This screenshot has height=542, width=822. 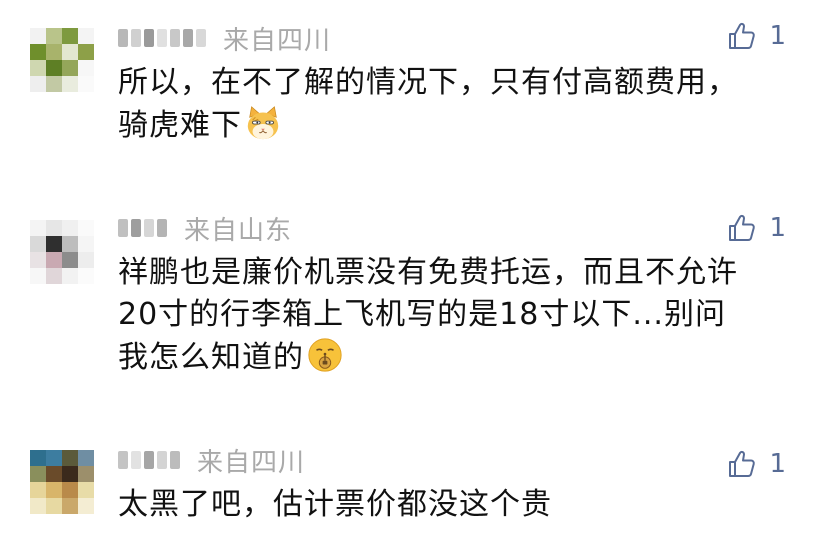 What do you see at coordinates (325, 355) in the screenshot?
I see `zipper-mouth-emoji` at bounding box center [325, 355].